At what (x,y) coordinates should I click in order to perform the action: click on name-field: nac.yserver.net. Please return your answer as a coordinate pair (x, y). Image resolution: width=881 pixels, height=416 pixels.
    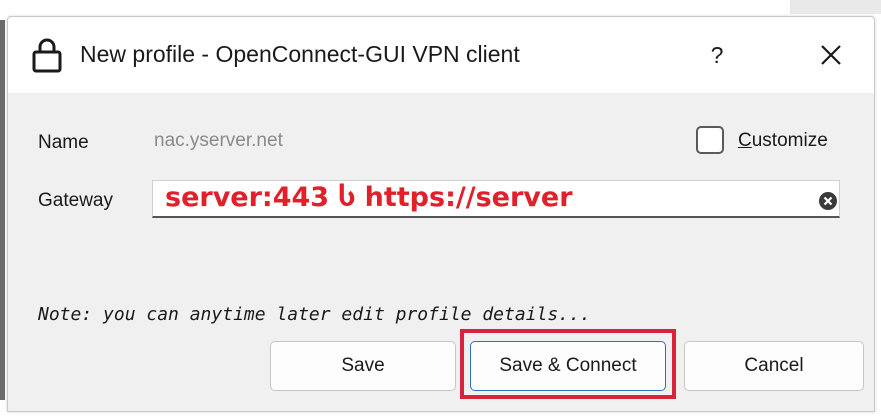
    Looking at the image, I should click on (413, 141).